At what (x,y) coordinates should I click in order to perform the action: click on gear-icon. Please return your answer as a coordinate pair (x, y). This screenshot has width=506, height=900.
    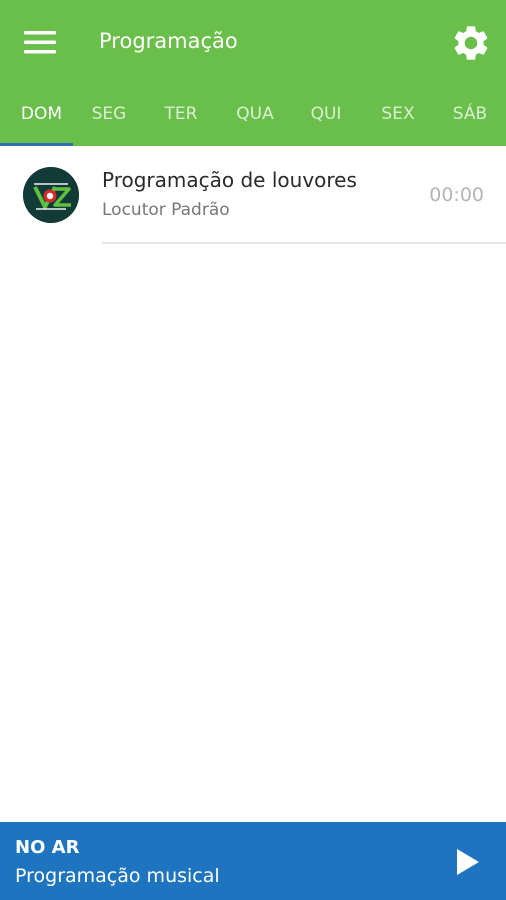
    Looking at the image, I should click on (471, 43).